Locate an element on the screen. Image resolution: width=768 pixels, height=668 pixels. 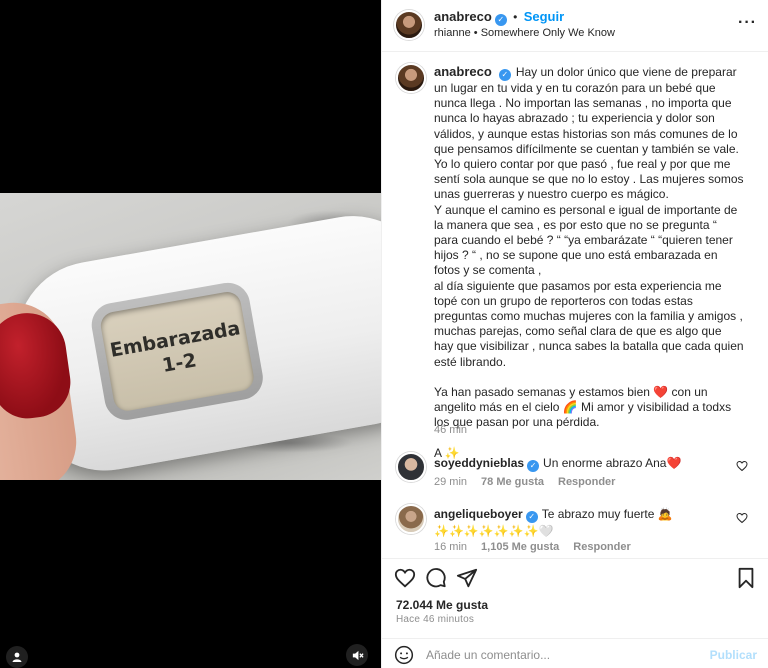
comment-likes: 1,105 Me gusta is located at coordinates (520, 547).